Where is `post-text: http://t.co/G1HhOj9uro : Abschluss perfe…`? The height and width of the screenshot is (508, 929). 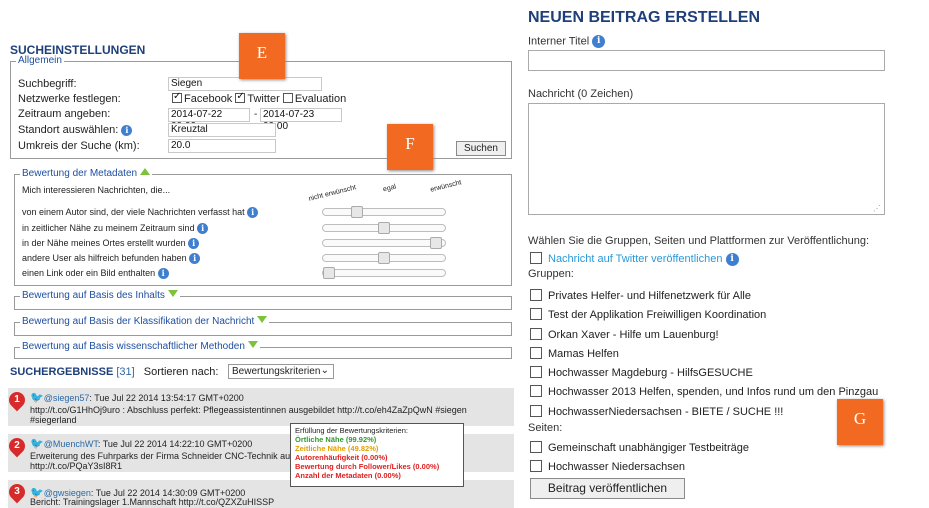 post-text: http://t.co/G1HhOj9uro : Abschluss perfe… is located at coordinates (248, 410).